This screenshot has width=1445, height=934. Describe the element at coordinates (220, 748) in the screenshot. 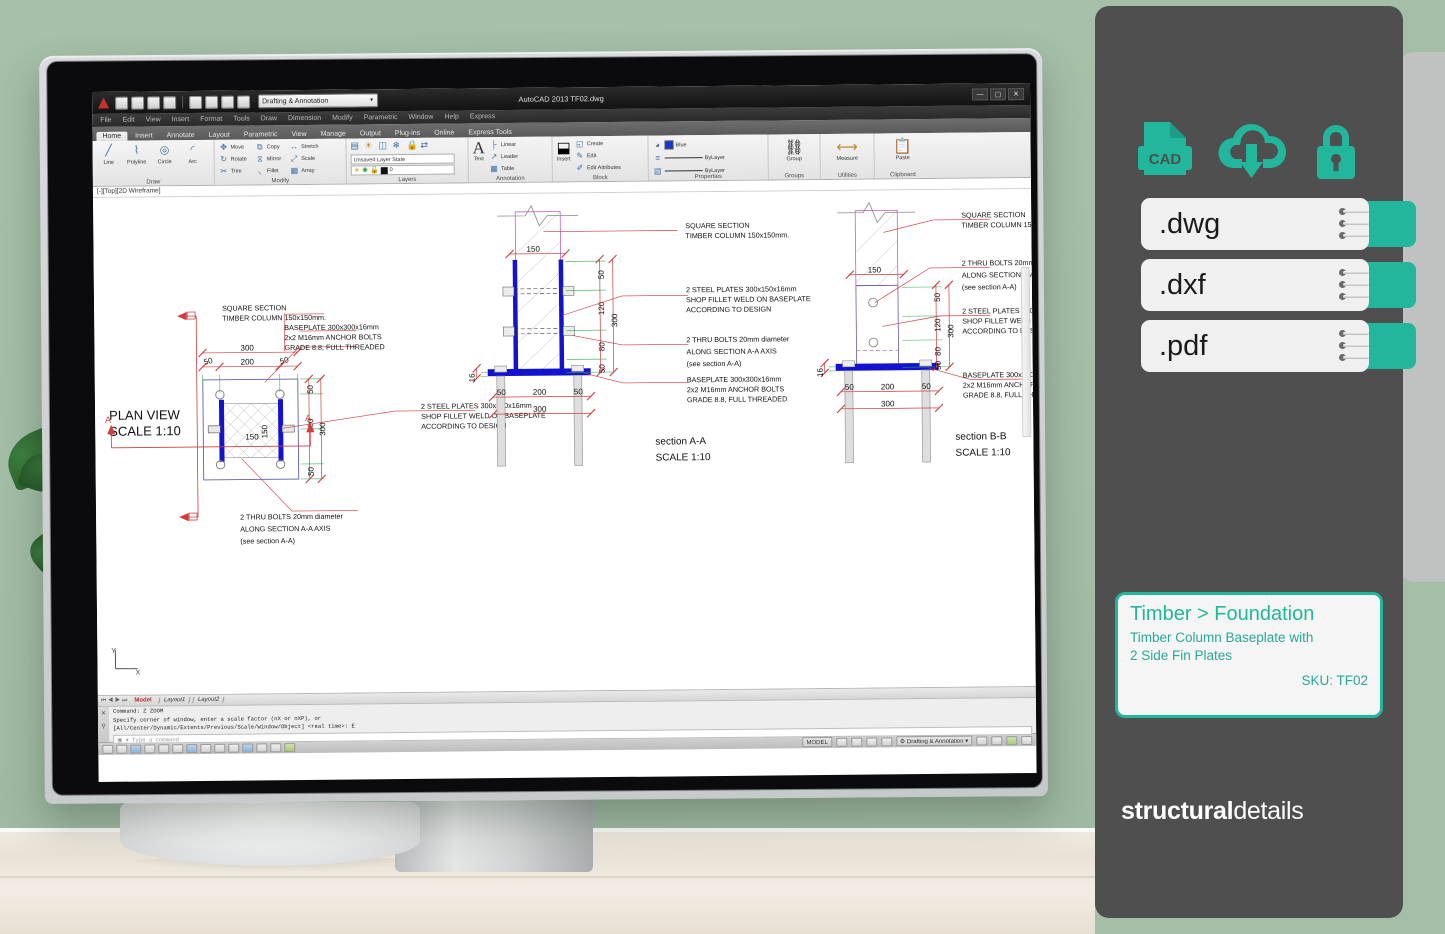

I see `lineweight-display-icon` at that location.